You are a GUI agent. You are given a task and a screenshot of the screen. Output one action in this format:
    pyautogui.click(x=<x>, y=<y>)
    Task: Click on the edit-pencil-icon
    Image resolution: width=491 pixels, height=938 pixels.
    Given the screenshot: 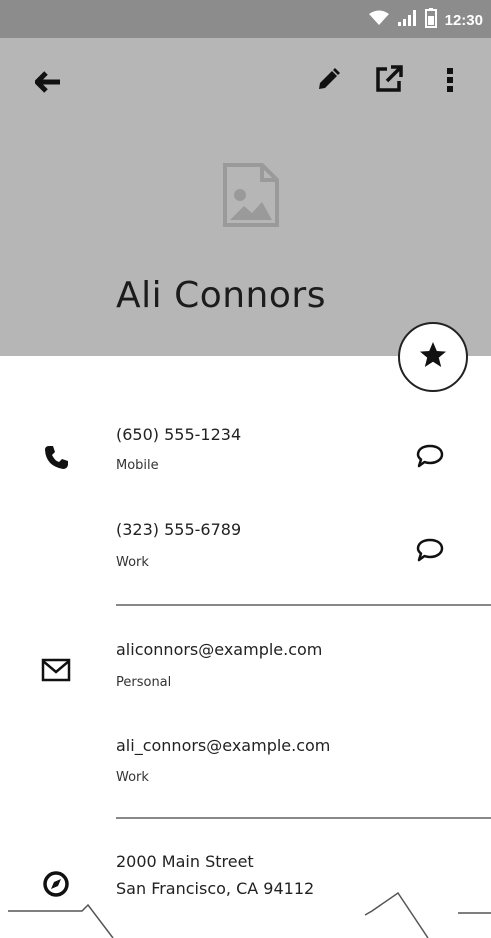 What is the action you would take?
    pyautogui.click(x=328, y=80)
    